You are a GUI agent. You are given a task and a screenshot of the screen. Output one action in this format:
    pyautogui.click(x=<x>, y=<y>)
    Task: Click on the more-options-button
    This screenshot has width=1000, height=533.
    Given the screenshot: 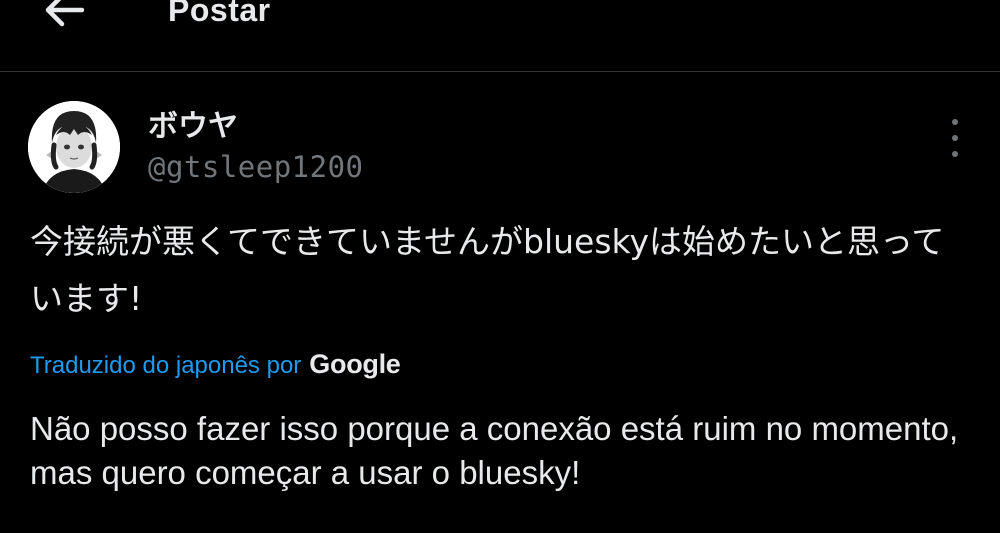 What is the action you would take?
    pyautogui.click(x=955, y=138)
    